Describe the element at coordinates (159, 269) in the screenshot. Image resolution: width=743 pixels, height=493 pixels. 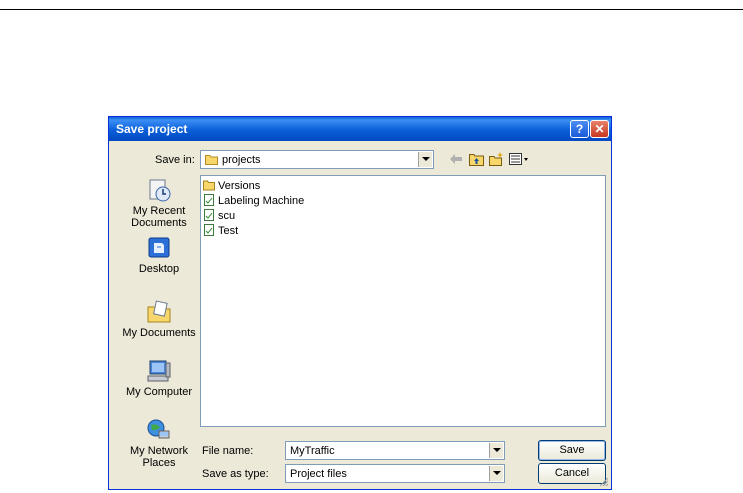
I see `place-label: Desktop` at that location.